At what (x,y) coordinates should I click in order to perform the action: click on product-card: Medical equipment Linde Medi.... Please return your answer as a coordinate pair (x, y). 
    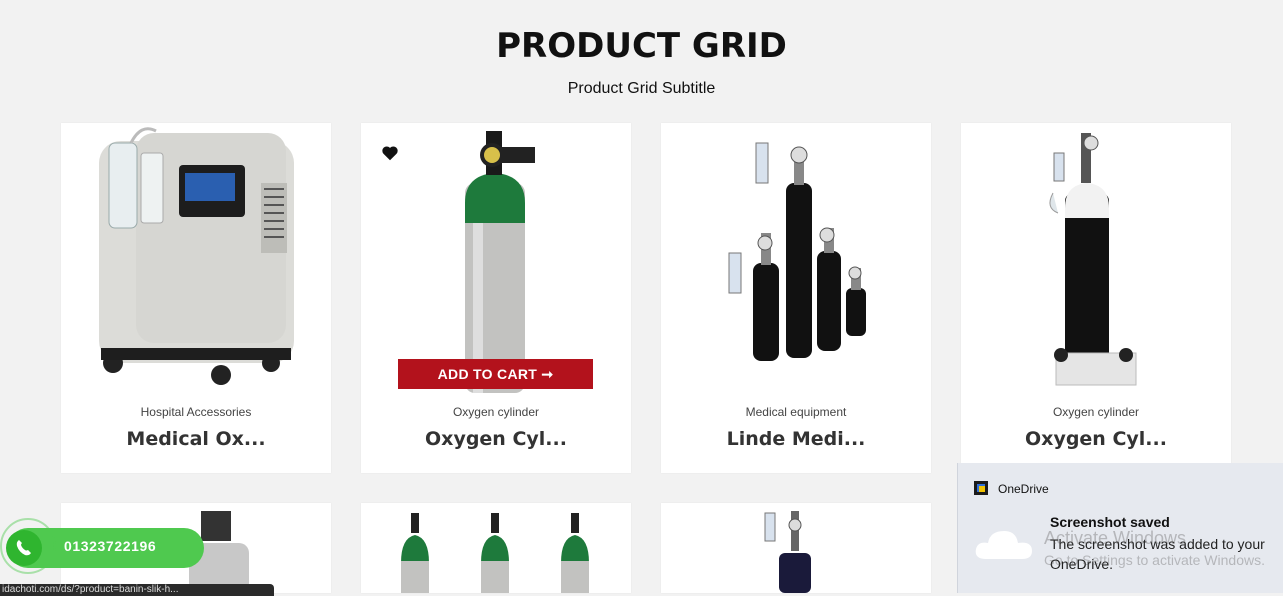
    Looking at the image, I should click on (796, 298).